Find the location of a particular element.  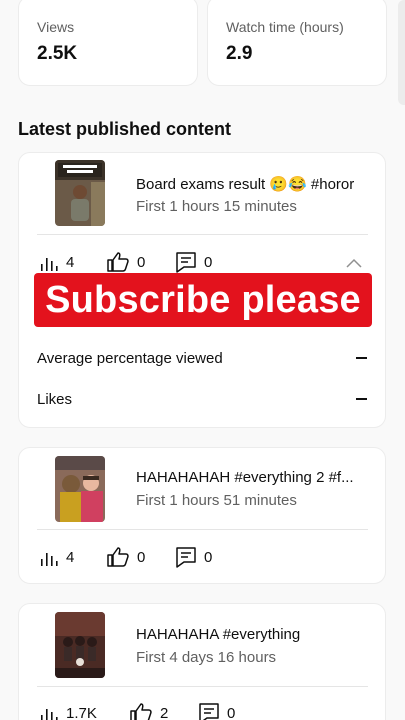

views-count-1: 4 is located at coordinates (70, 262).